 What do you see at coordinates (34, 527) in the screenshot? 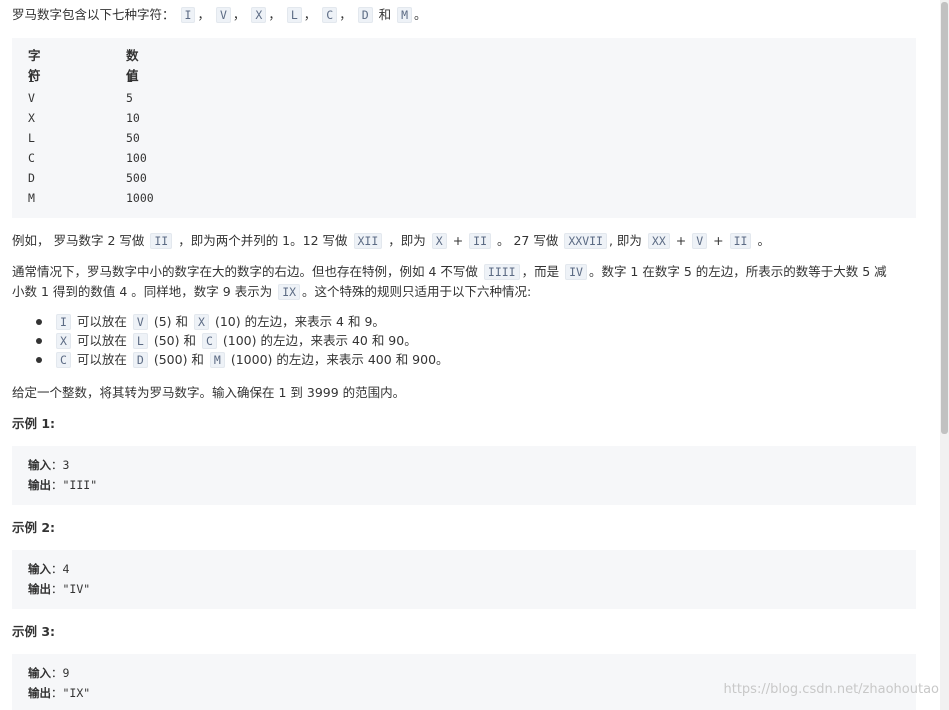
I see `example-2-title: 示例 2:` at bounding box center [34, 527].